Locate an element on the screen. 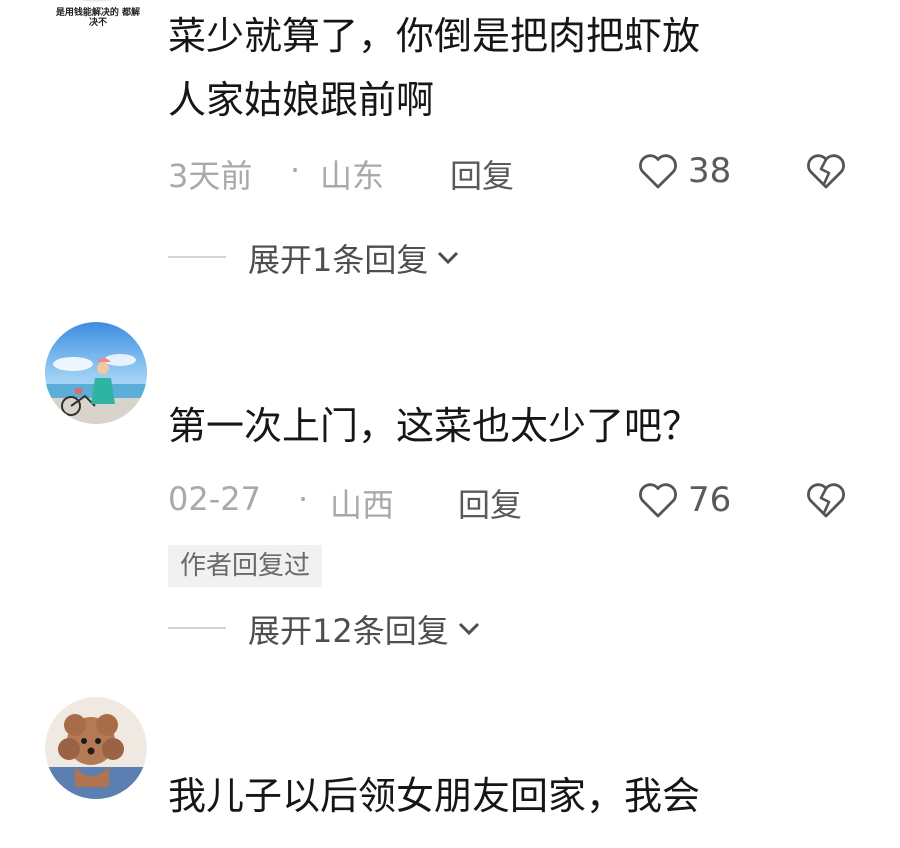 This screenshot has width=900, height=848. comment-time: 3天前 is located at coordinates (210, 176).